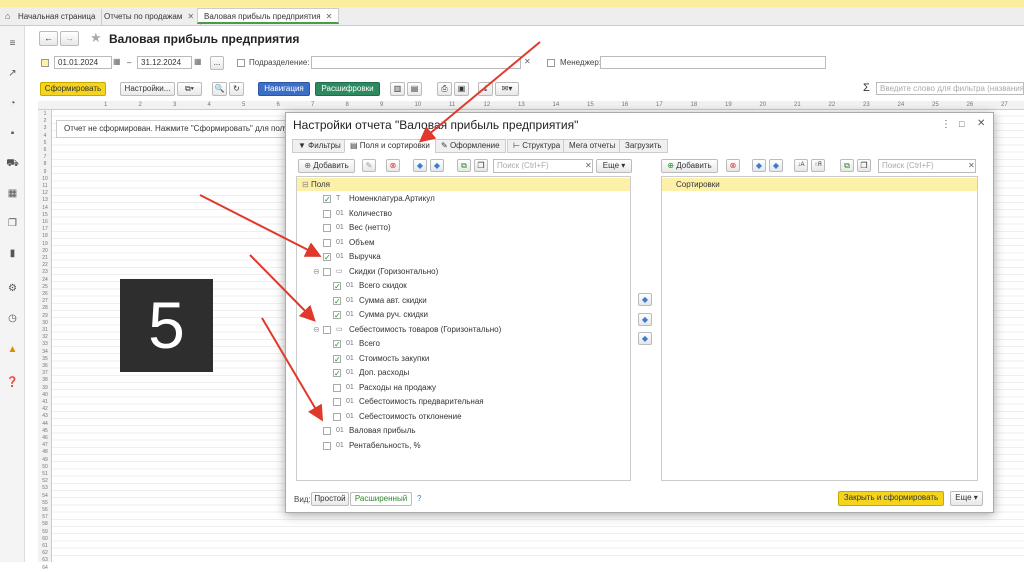  What do you see at coordinates (282, 288) in the screenshot?
I see `arrow-to-manual-discount` at bounding box center [282, 288].